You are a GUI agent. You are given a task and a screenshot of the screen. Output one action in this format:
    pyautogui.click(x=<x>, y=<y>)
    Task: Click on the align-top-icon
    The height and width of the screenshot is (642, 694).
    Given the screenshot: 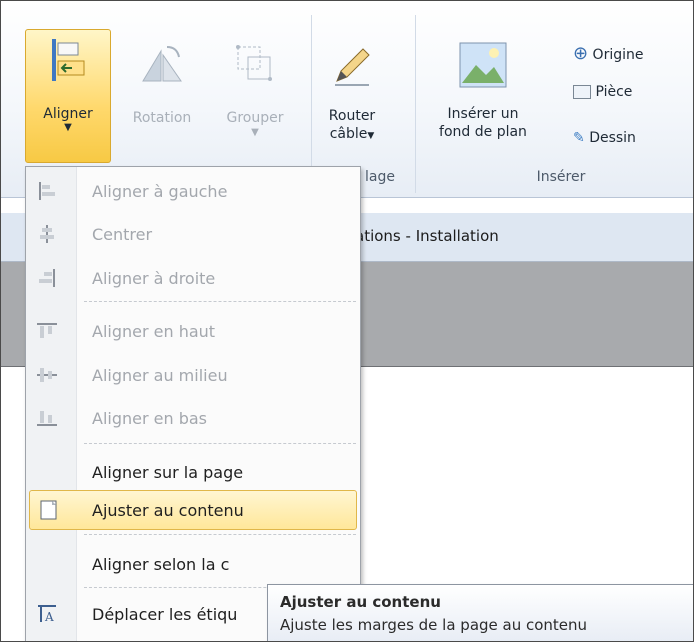 What is the action you would take?
    pyautogui.click(x=47, y=330)
    